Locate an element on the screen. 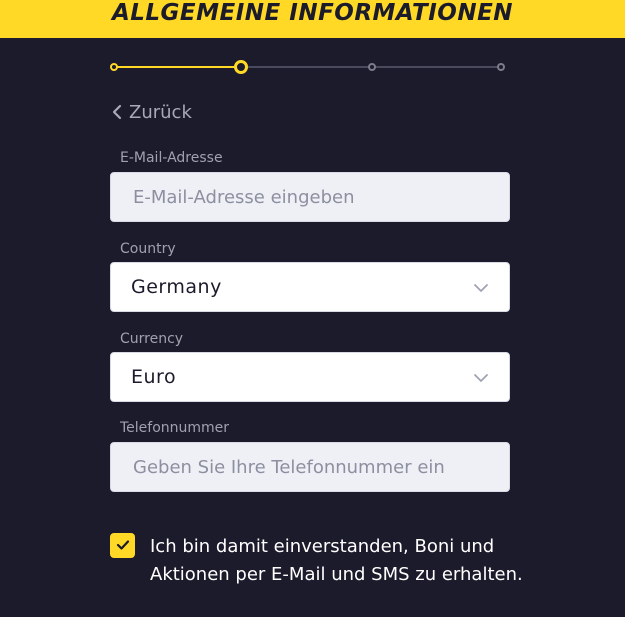 The image size is (625, 617). phone-label: Telefonnummer is located at coordinates (175, 428).